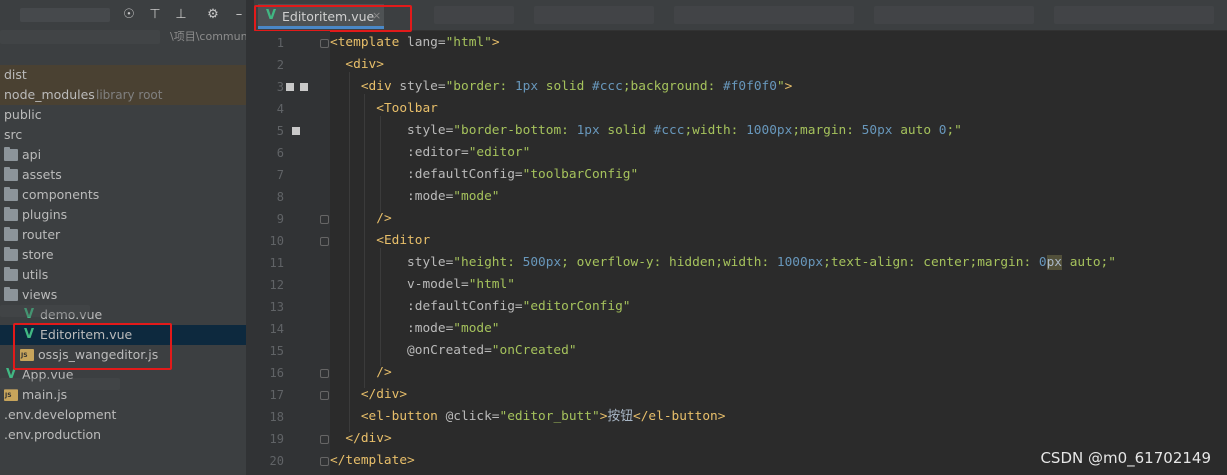 The height and width of the screenshot is (475, 1227). What do you see at coordinates (123, 415) in the screenshot?
I see `tree-item: .env.development` at bounding box center [123, 415].